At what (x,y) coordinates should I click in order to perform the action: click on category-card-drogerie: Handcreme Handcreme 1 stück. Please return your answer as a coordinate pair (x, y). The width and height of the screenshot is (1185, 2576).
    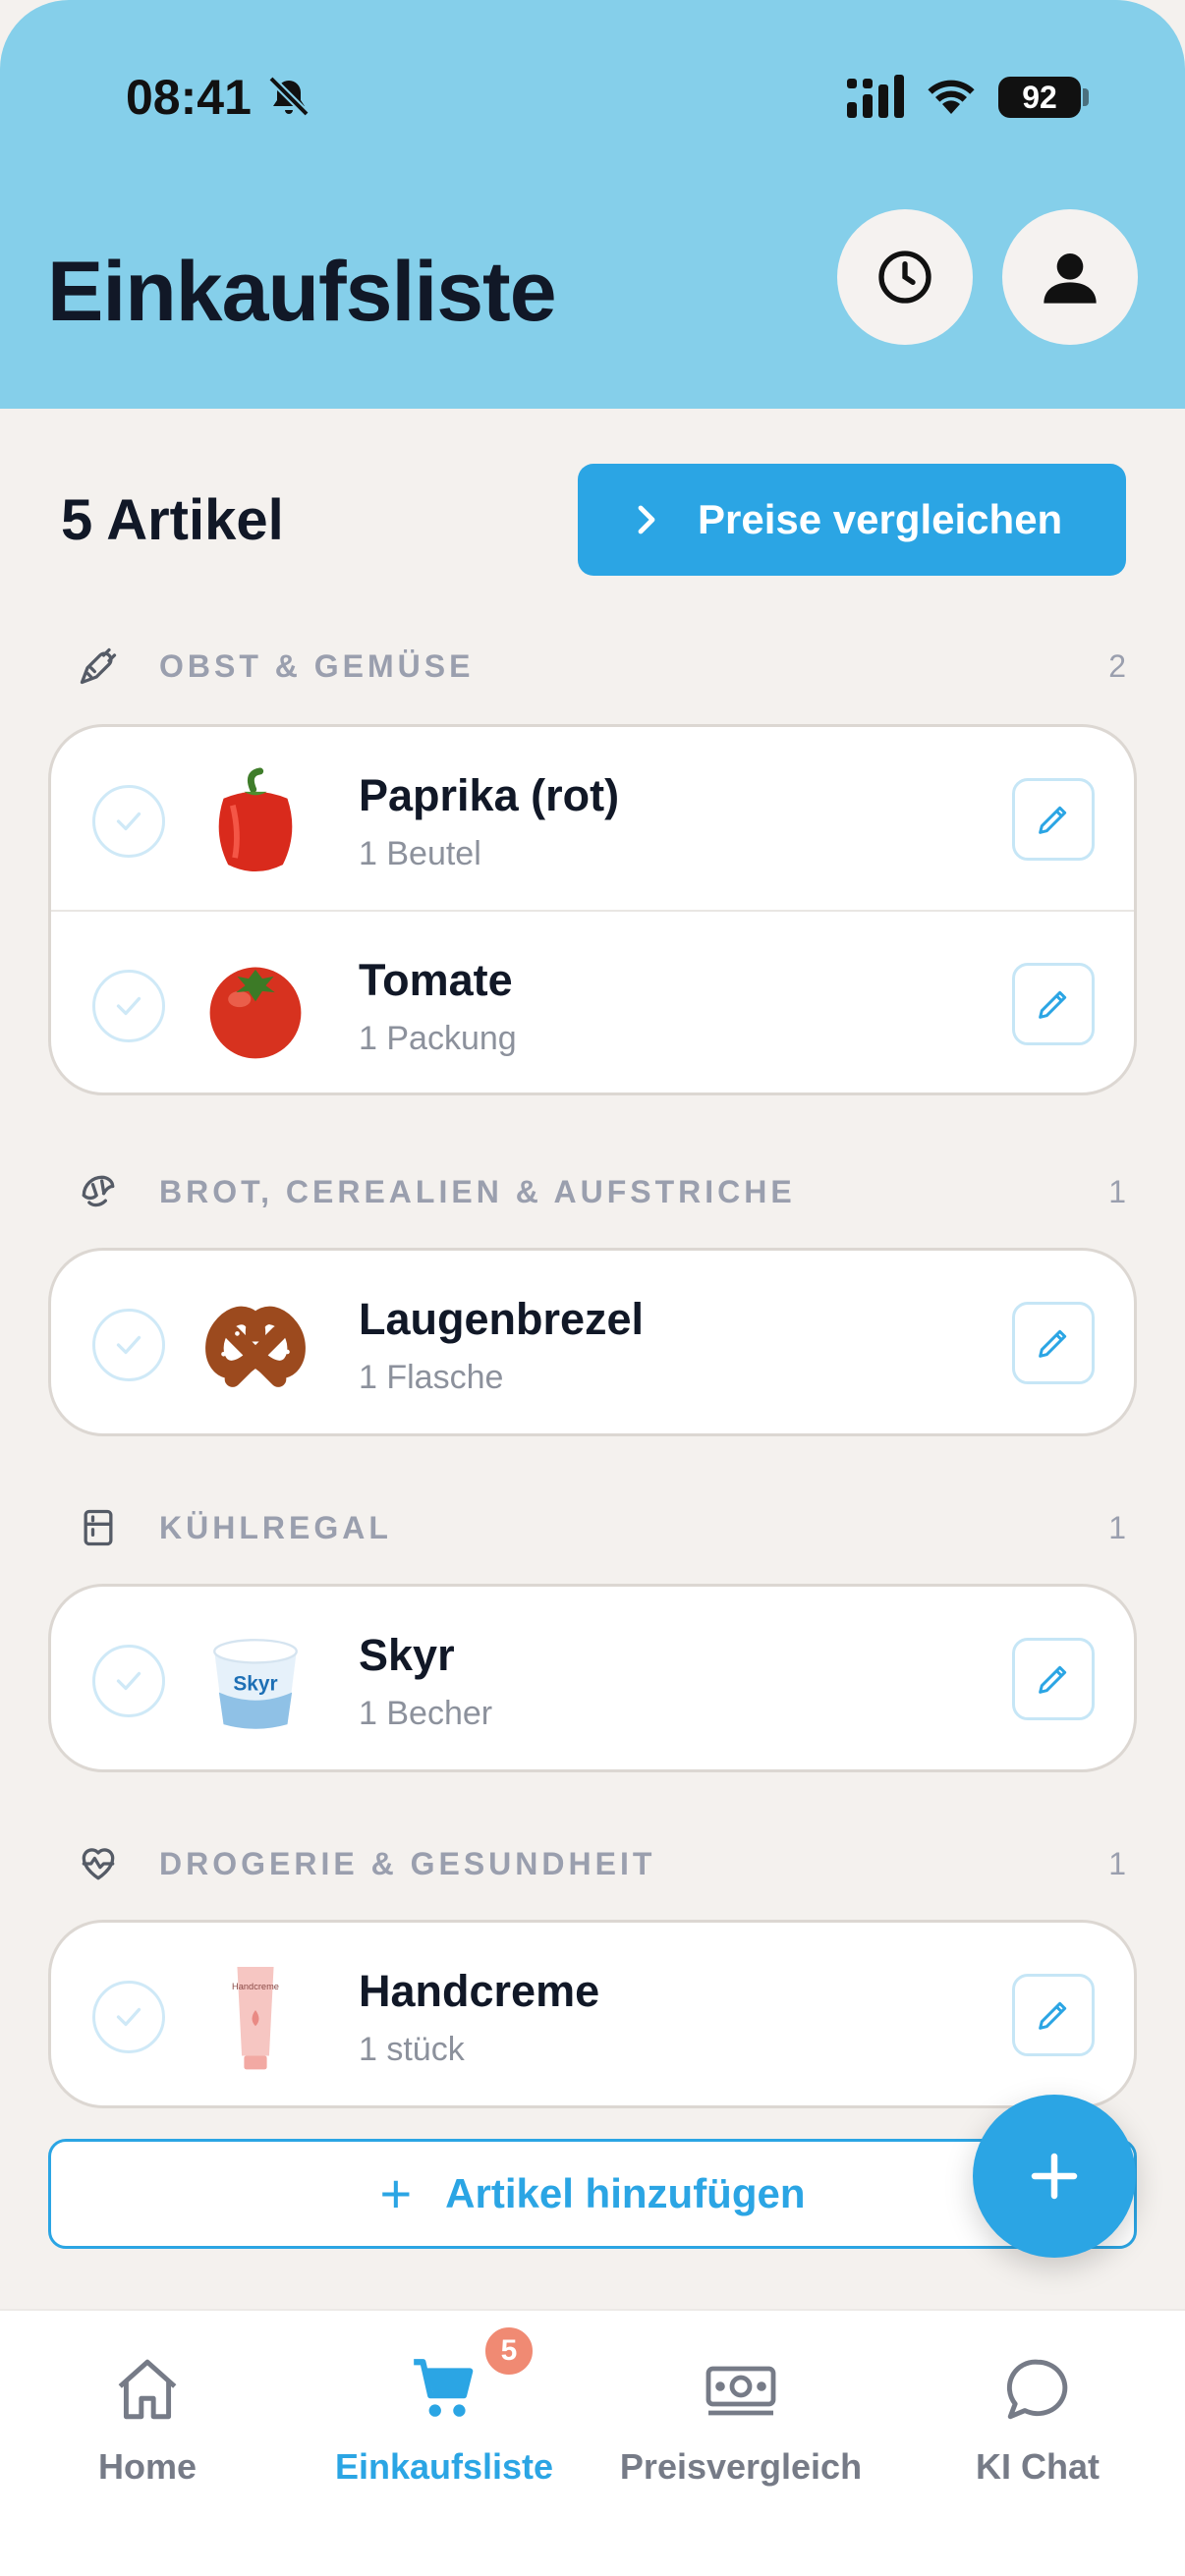
    Looking at the image, I should click on (592, 2014).